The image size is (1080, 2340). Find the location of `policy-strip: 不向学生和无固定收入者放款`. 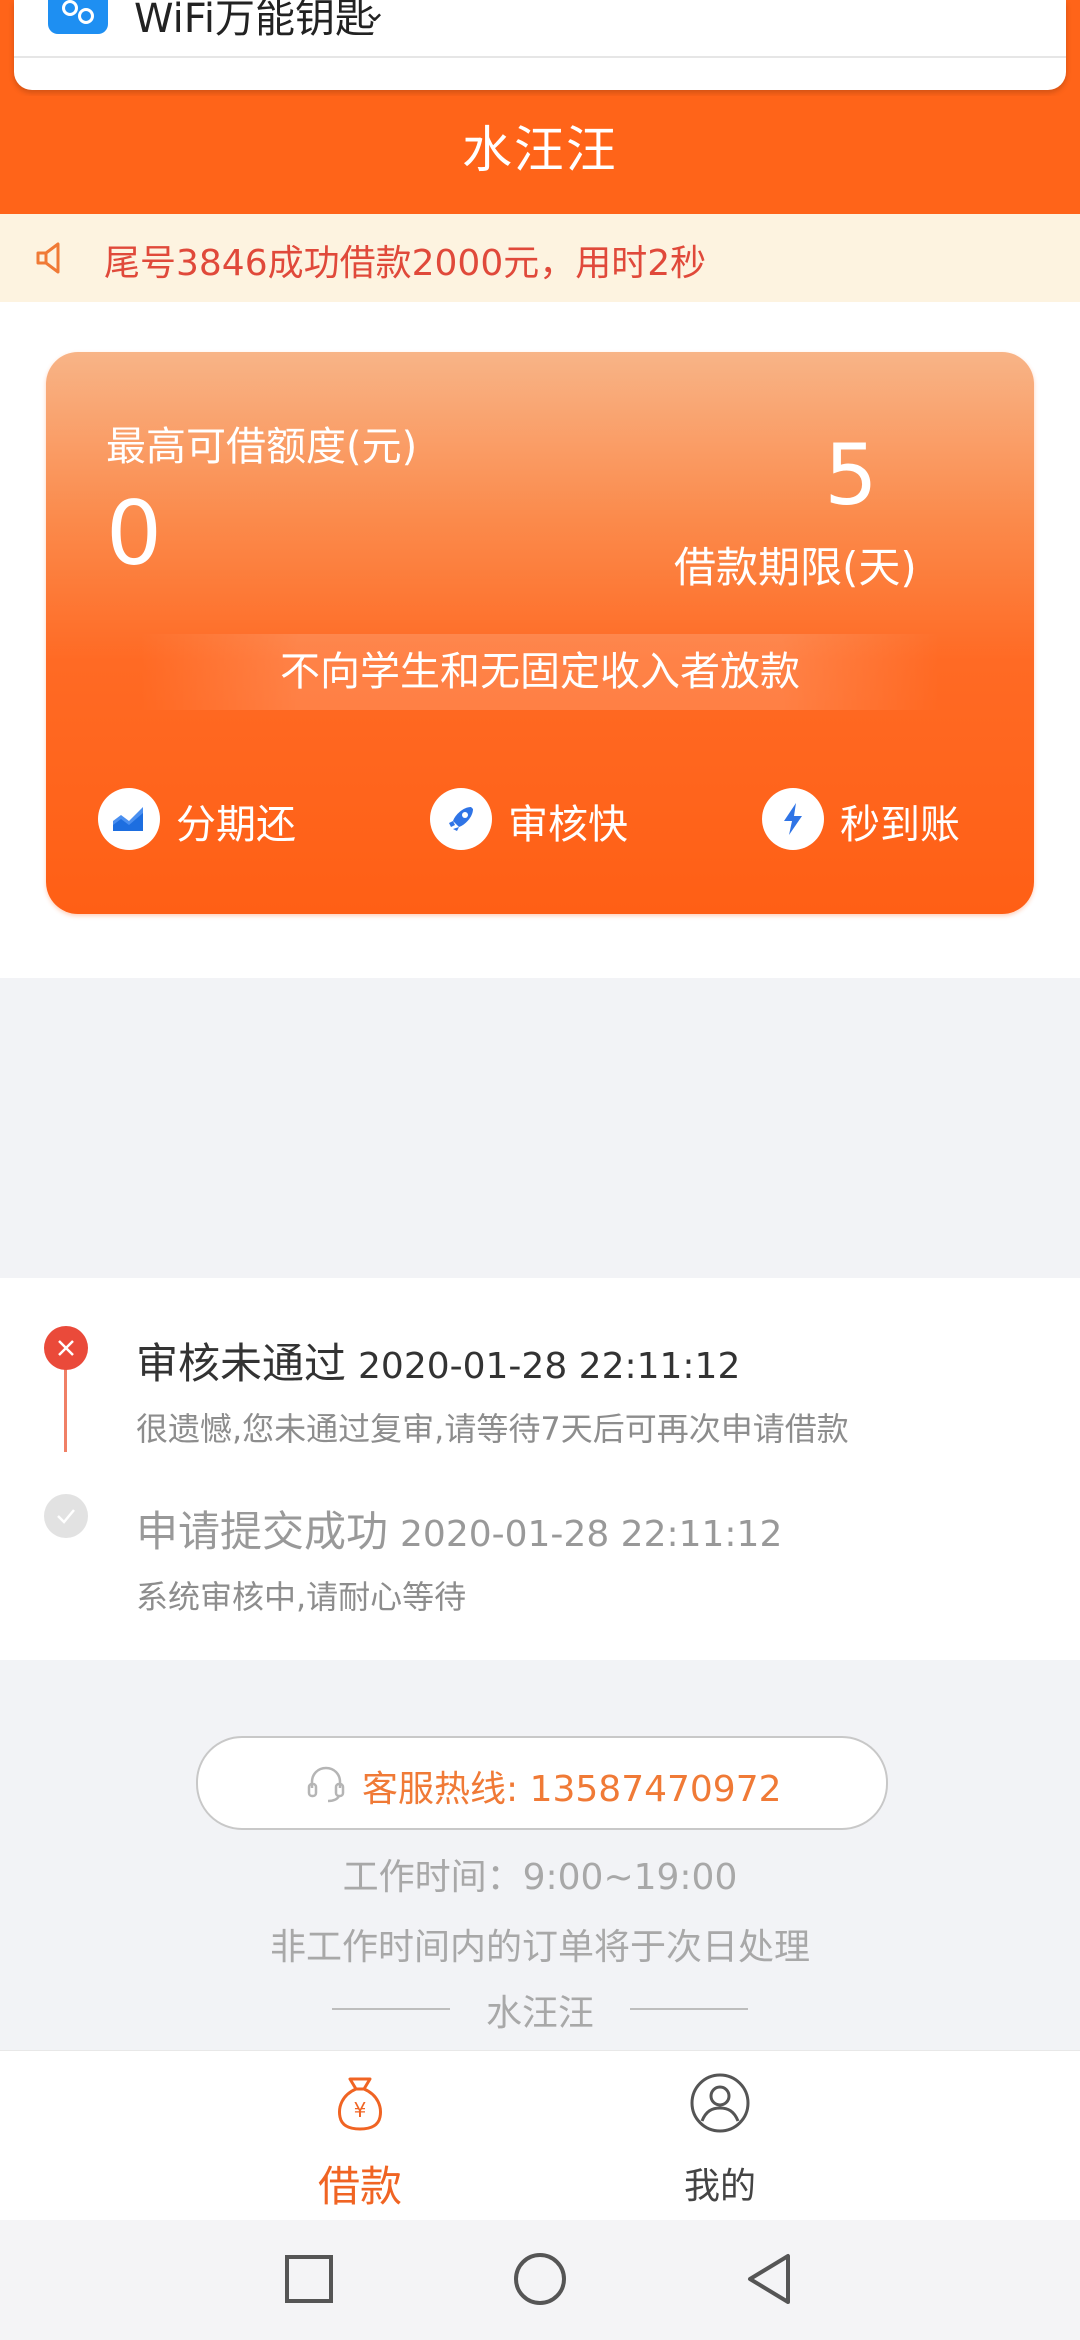

policy-strip: 不向学生和无固定收入者放款 is located at coordinates (540, 672).